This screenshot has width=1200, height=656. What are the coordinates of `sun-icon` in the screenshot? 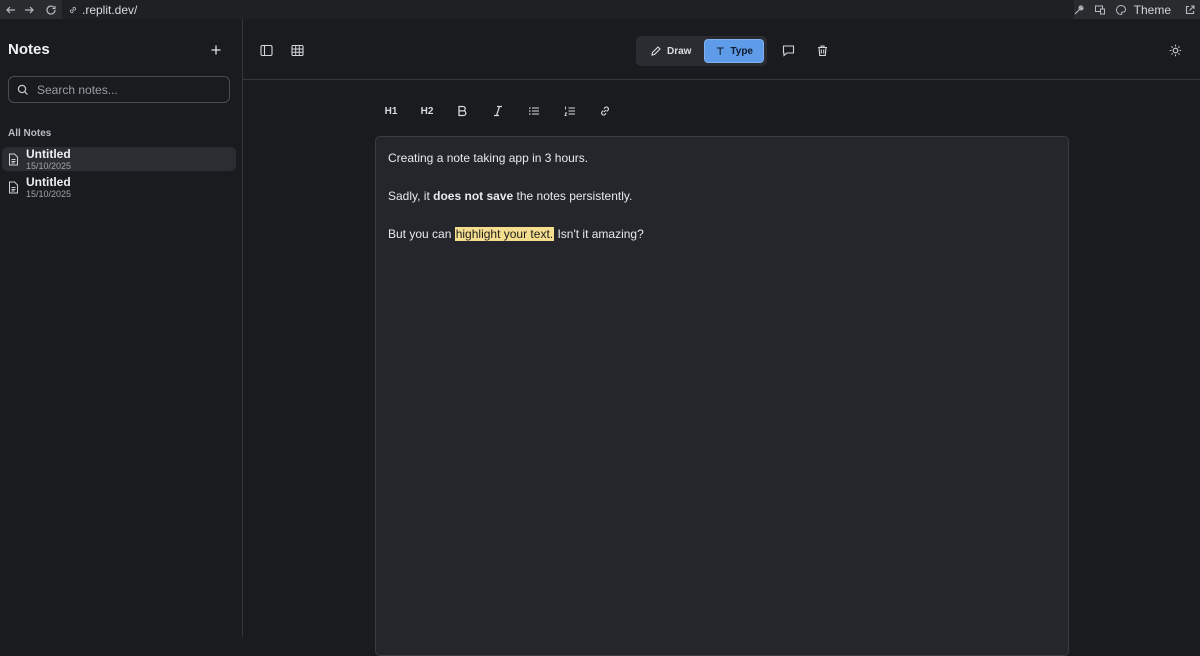 It's located at (1175, 50).